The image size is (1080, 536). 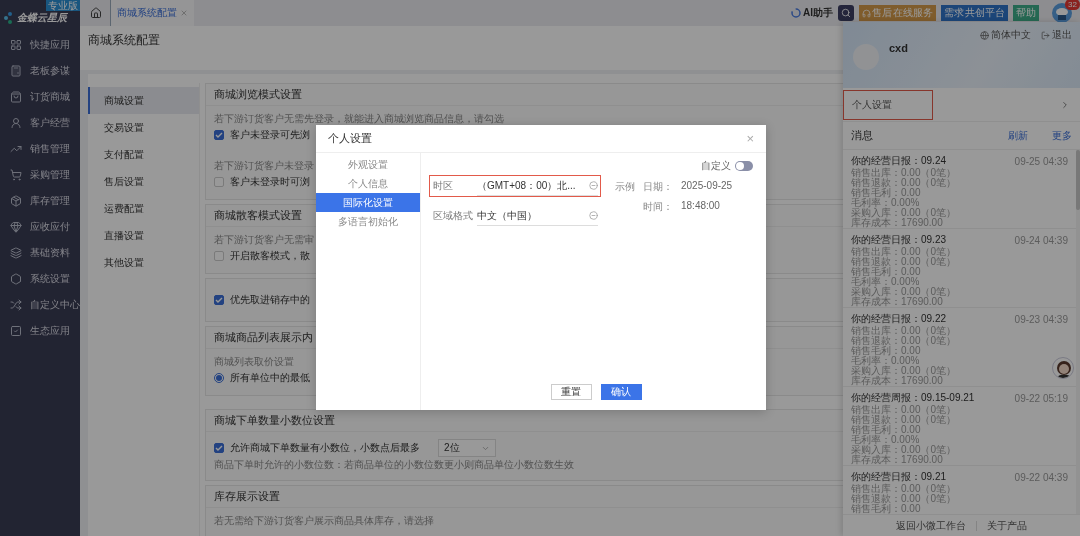 I want to click on shuffle-icon, so click(x=16, y=305).